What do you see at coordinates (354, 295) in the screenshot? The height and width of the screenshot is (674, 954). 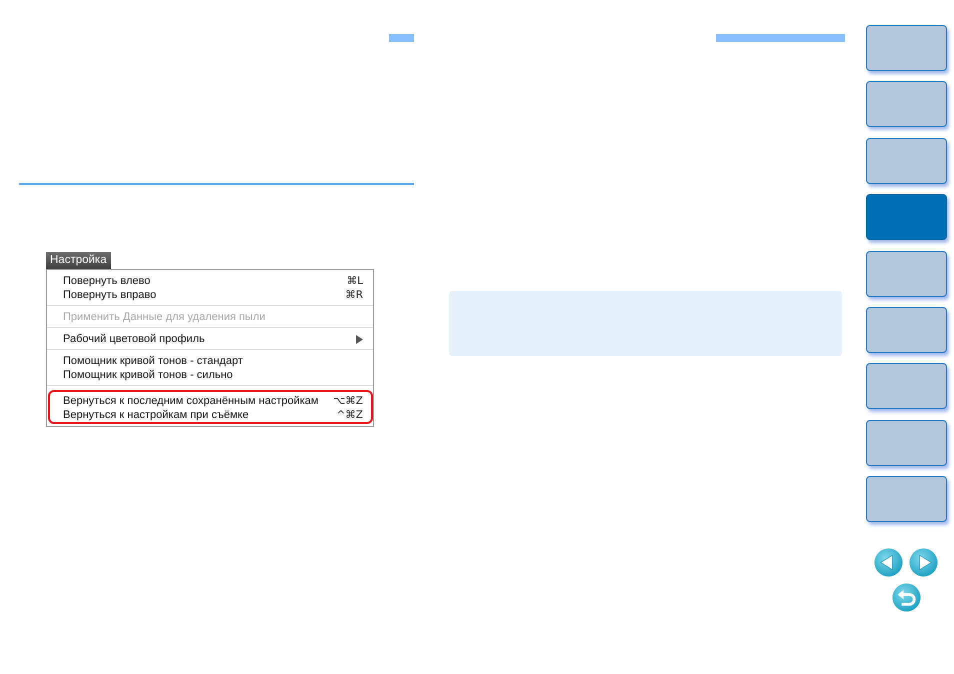 I see `keyboard-shortcut: ⌘R` at bounding box center [354, 295].